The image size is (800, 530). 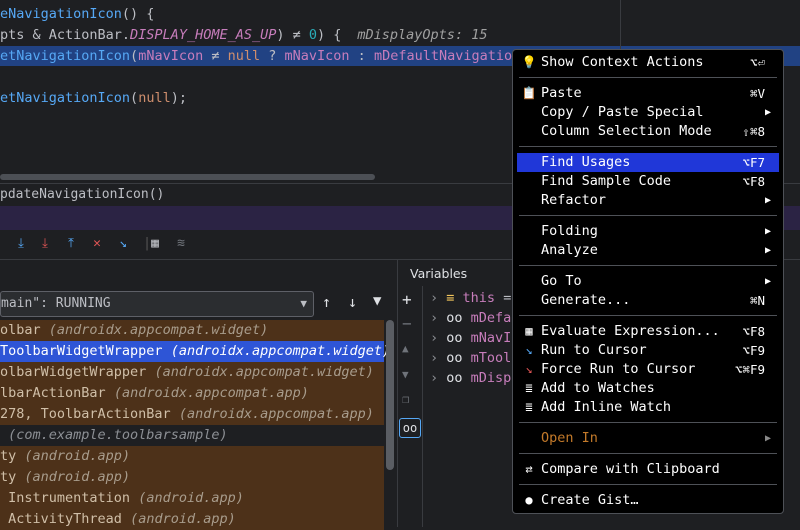 I want to click on frame-method: olbar, so click(x=20, y=330).